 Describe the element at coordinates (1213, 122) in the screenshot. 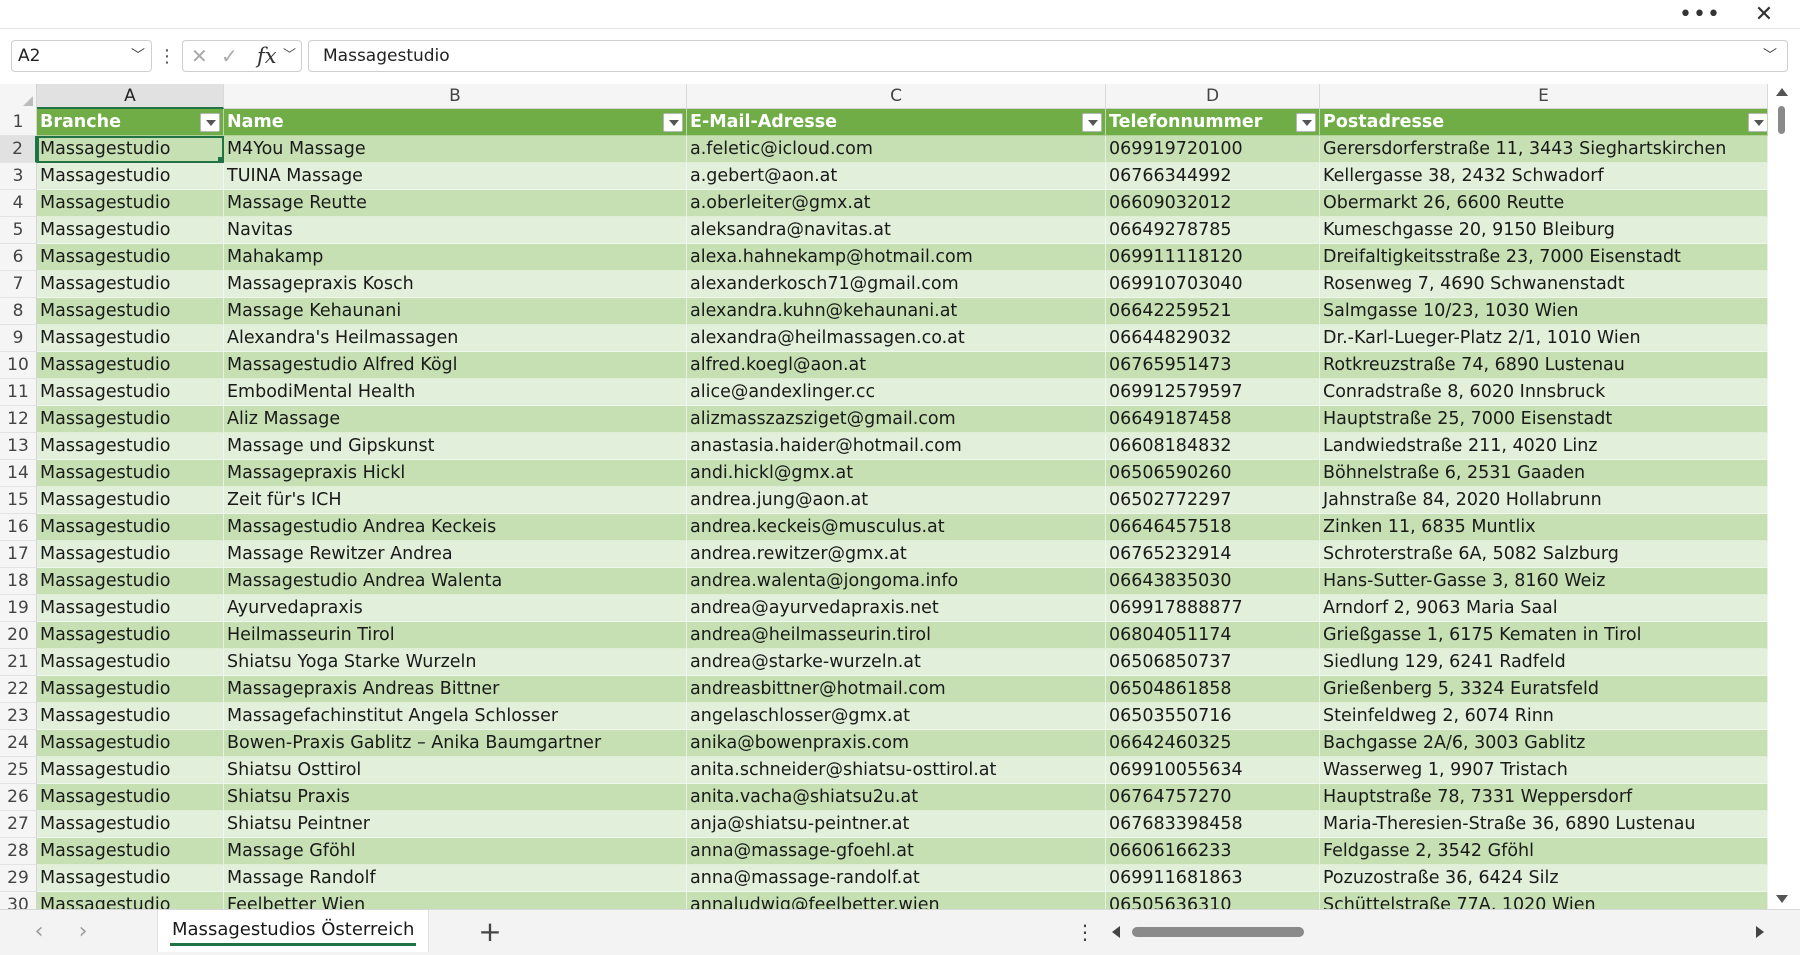

I see `header-cell-telefon: Telefonnummer` at that location.